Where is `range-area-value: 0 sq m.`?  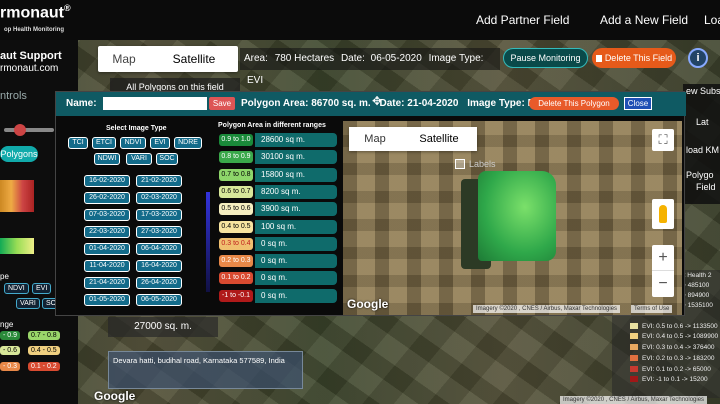 range-area-value: 0 sq m. is located at coordinates (296, 243).